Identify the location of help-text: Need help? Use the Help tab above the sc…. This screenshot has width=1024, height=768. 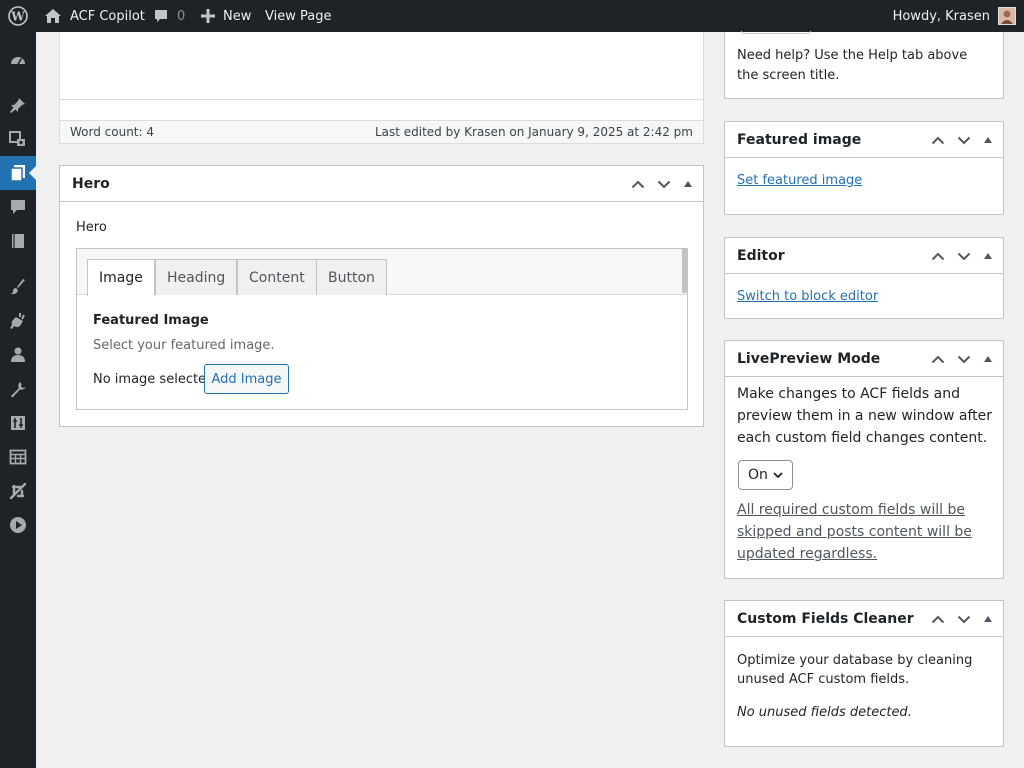
(852, 65).